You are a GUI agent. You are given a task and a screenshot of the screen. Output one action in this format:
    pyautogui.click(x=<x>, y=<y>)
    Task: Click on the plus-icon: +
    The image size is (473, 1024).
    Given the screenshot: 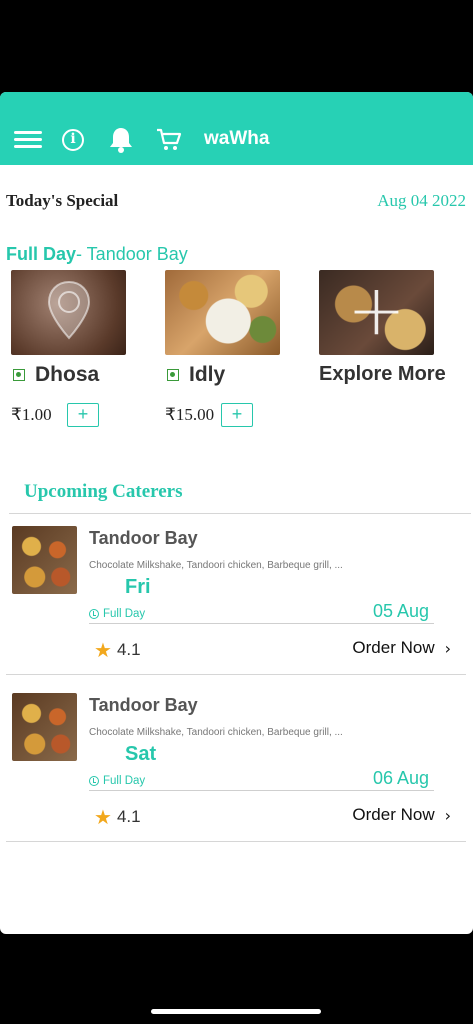 What is the action you would take?
    pyautogui.click(x=376, y=310)
    